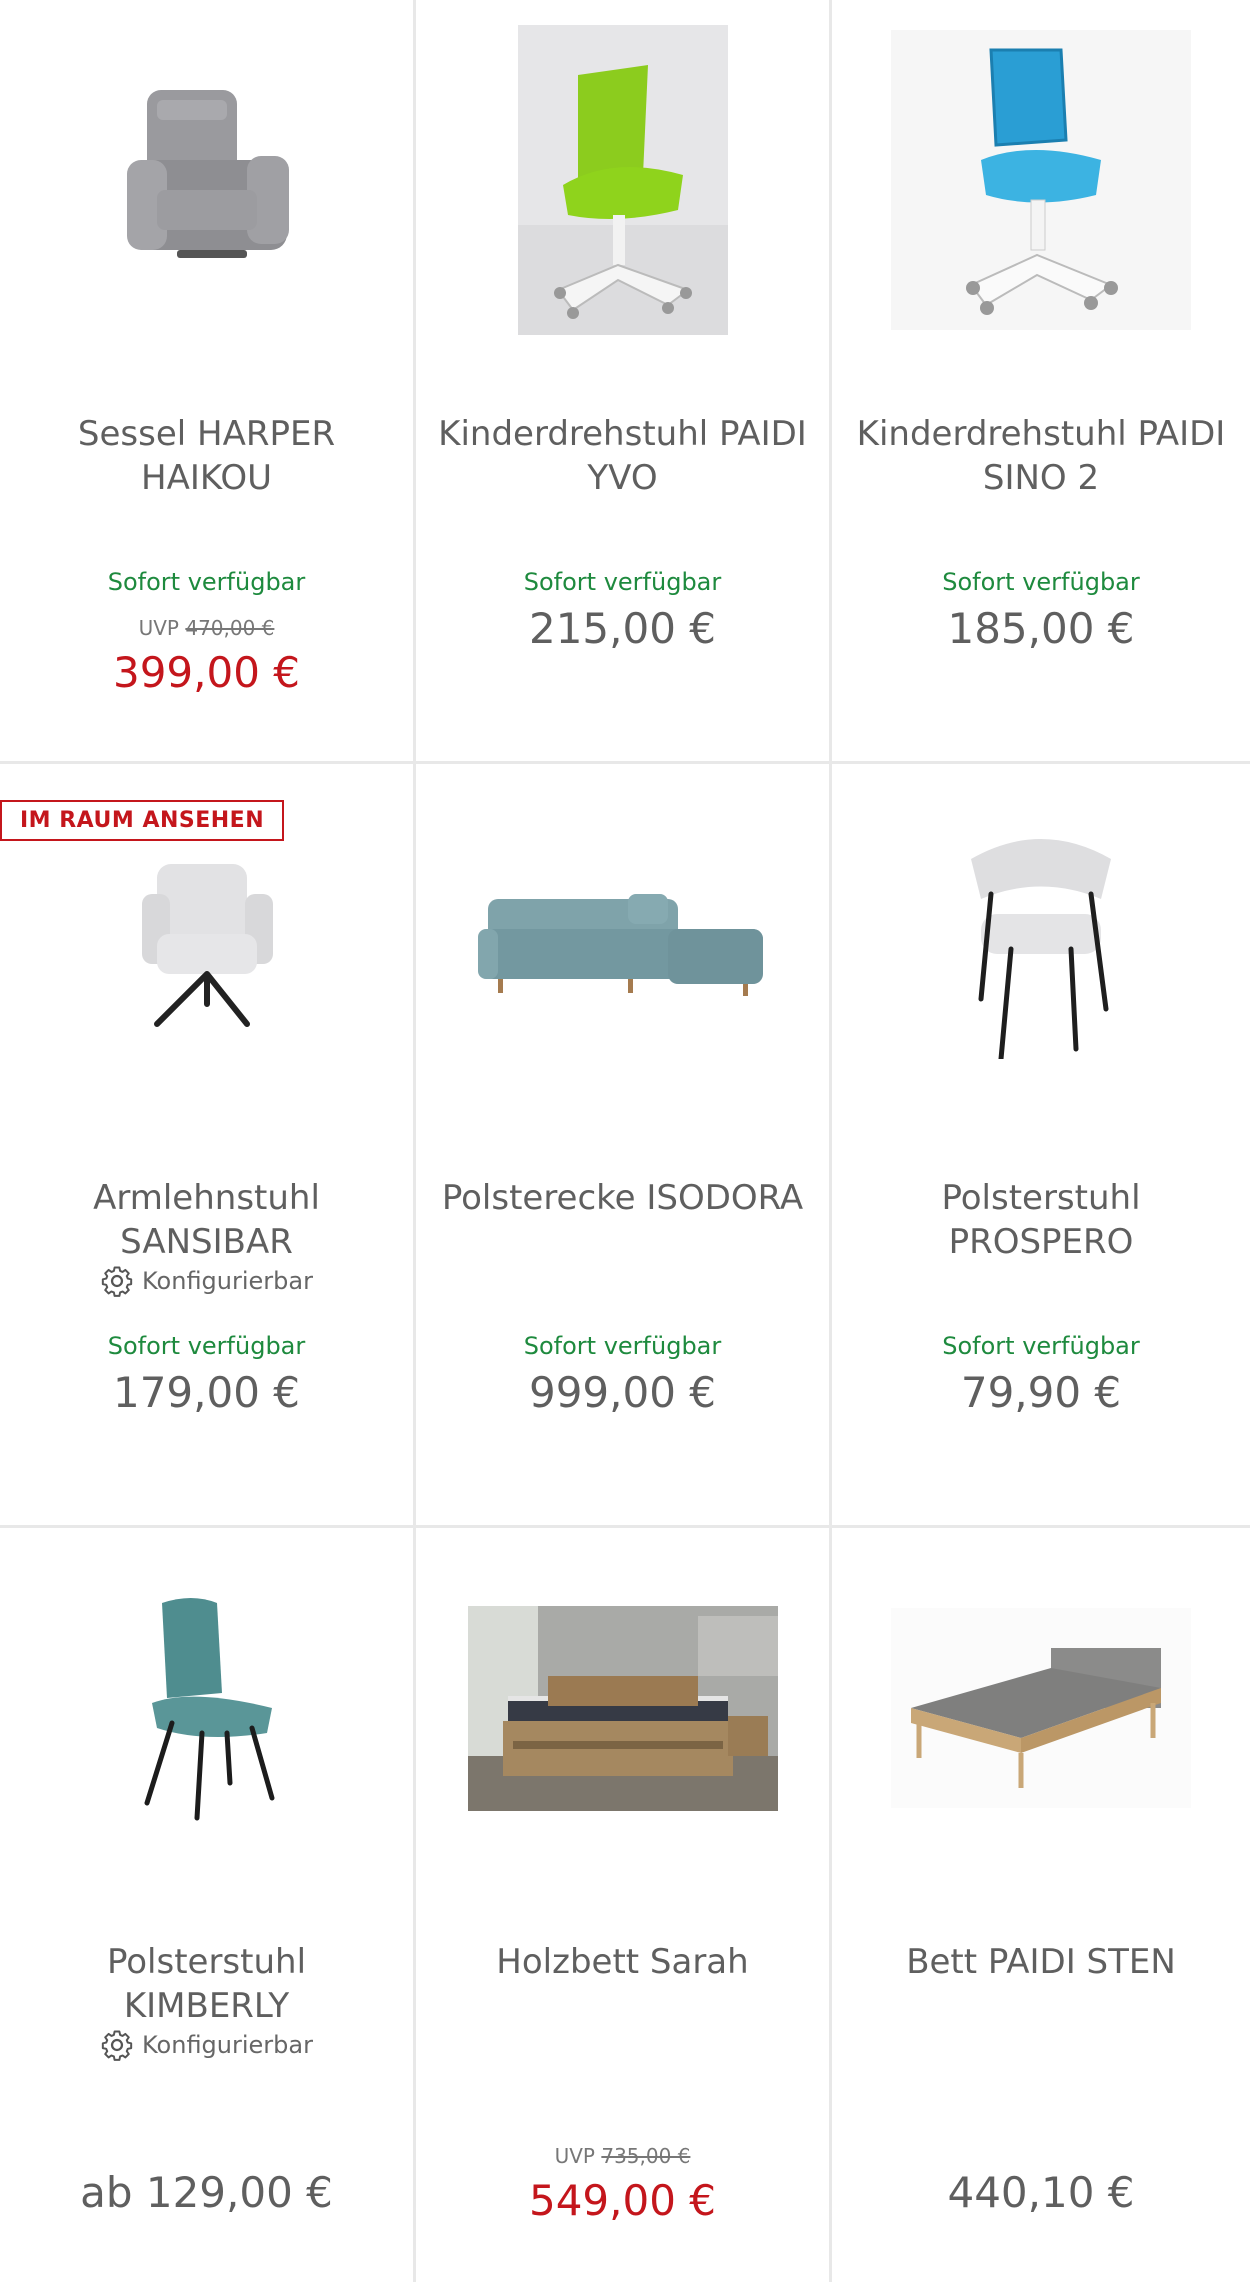  Describe the element at coordinates (1041, 1392) in the screenshot. I see `product-price: 79,90 €` at that location.